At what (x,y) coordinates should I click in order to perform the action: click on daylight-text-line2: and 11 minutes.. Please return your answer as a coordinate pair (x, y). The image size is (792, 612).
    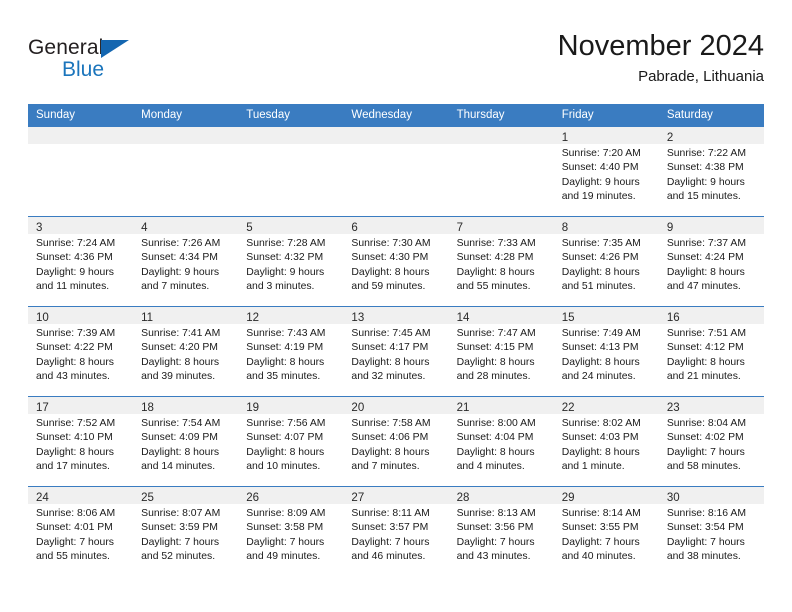
    Looking at the image, I should click on (73, 287).